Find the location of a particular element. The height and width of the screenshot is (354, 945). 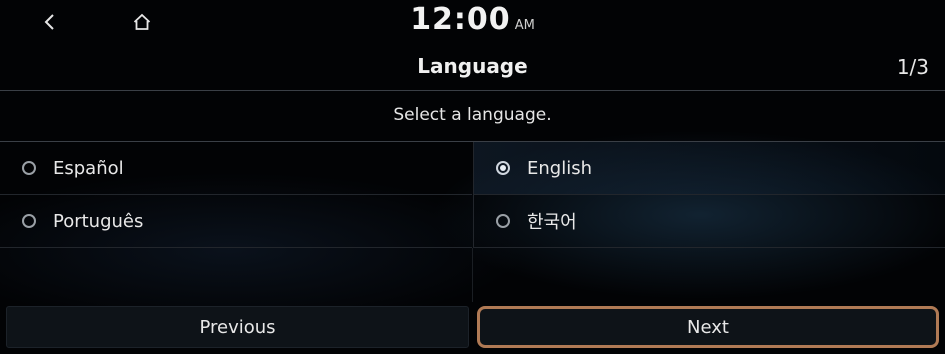

radio-button-selected is located at coordinates (503, 168).